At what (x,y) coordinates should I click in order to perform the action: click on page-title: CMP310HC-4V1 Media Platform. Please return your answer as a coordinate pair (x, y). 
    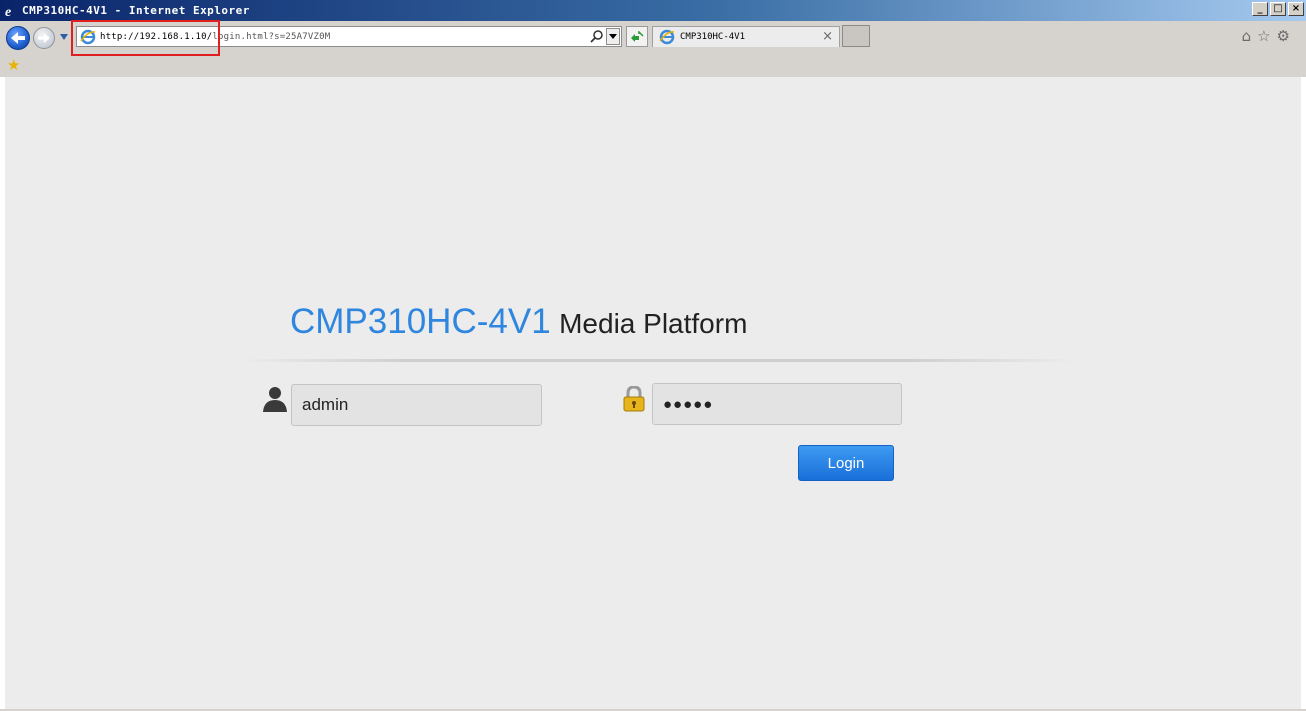
    Looking at the image, I should click on (518, 322).